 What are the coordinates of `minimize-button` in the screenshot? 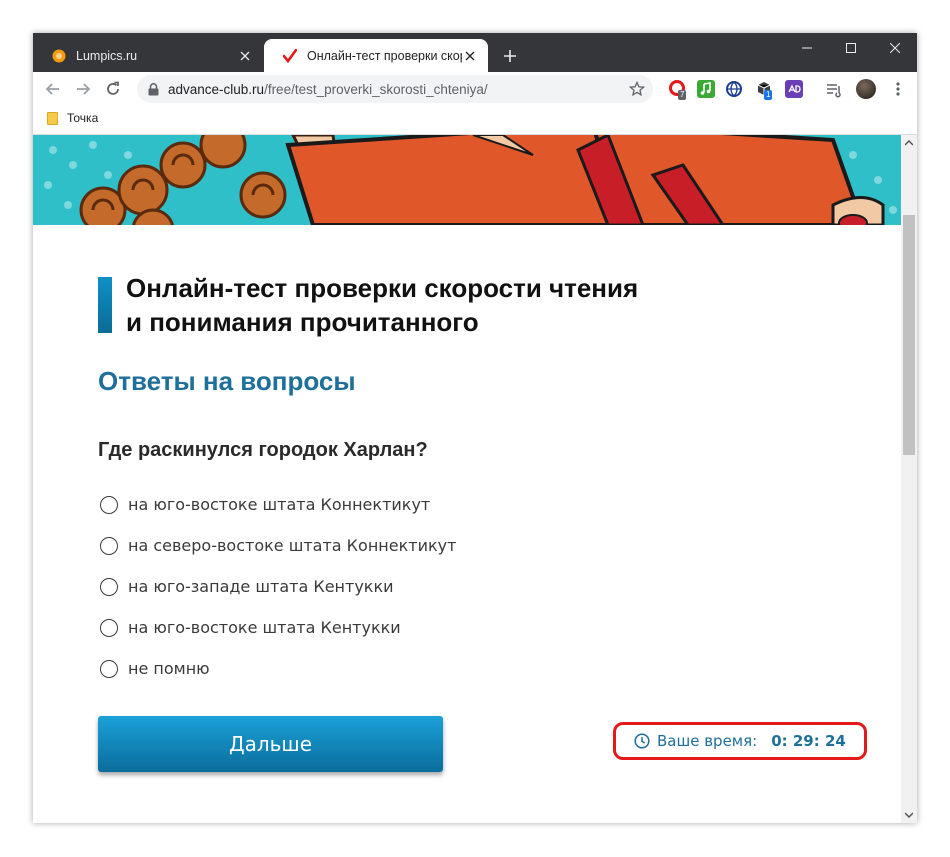 It's located at (807, 48).